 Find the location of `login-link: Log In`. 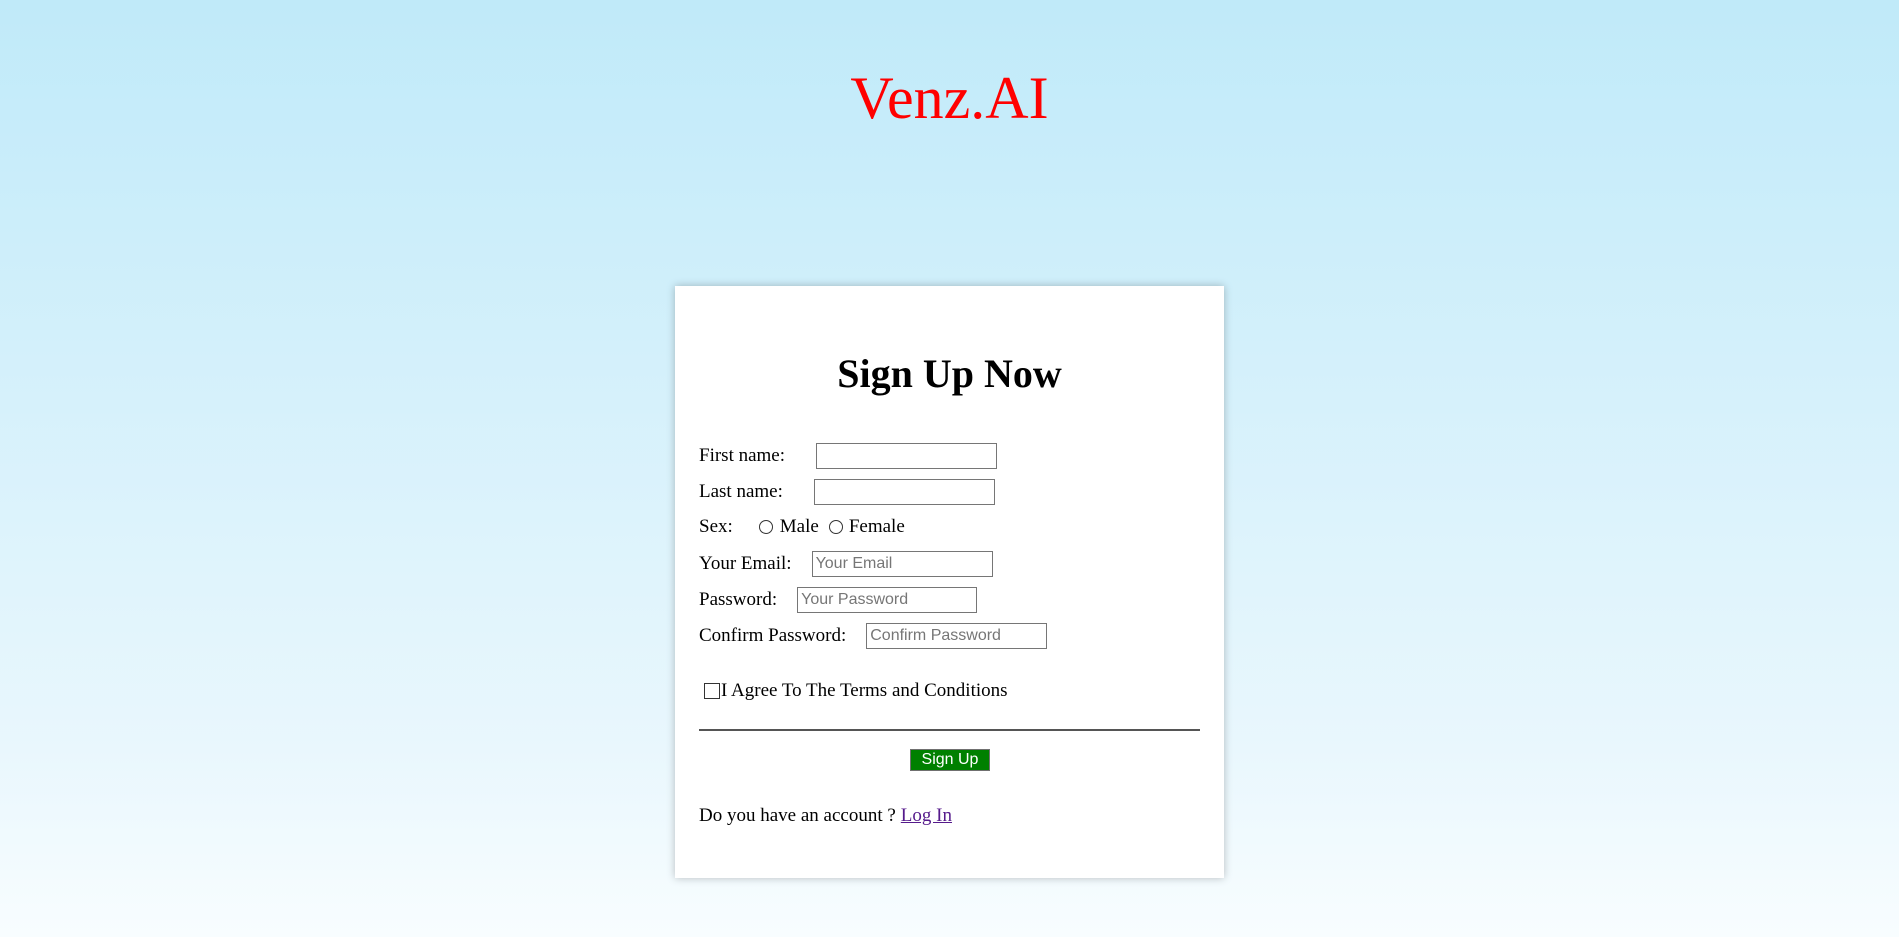

login-link: Log In is located at coordinates (926, 816).